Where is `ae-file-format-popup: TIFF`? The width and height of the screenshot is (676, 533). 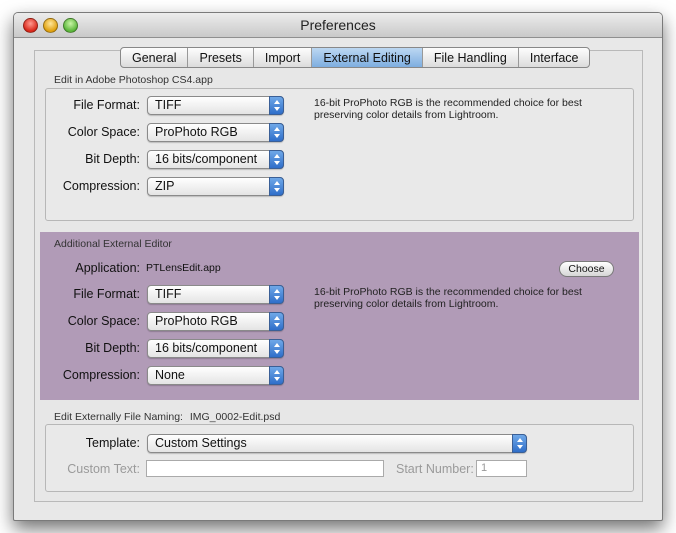 ae-file-format-popup: TIFF is located at coordinates (215, 294).